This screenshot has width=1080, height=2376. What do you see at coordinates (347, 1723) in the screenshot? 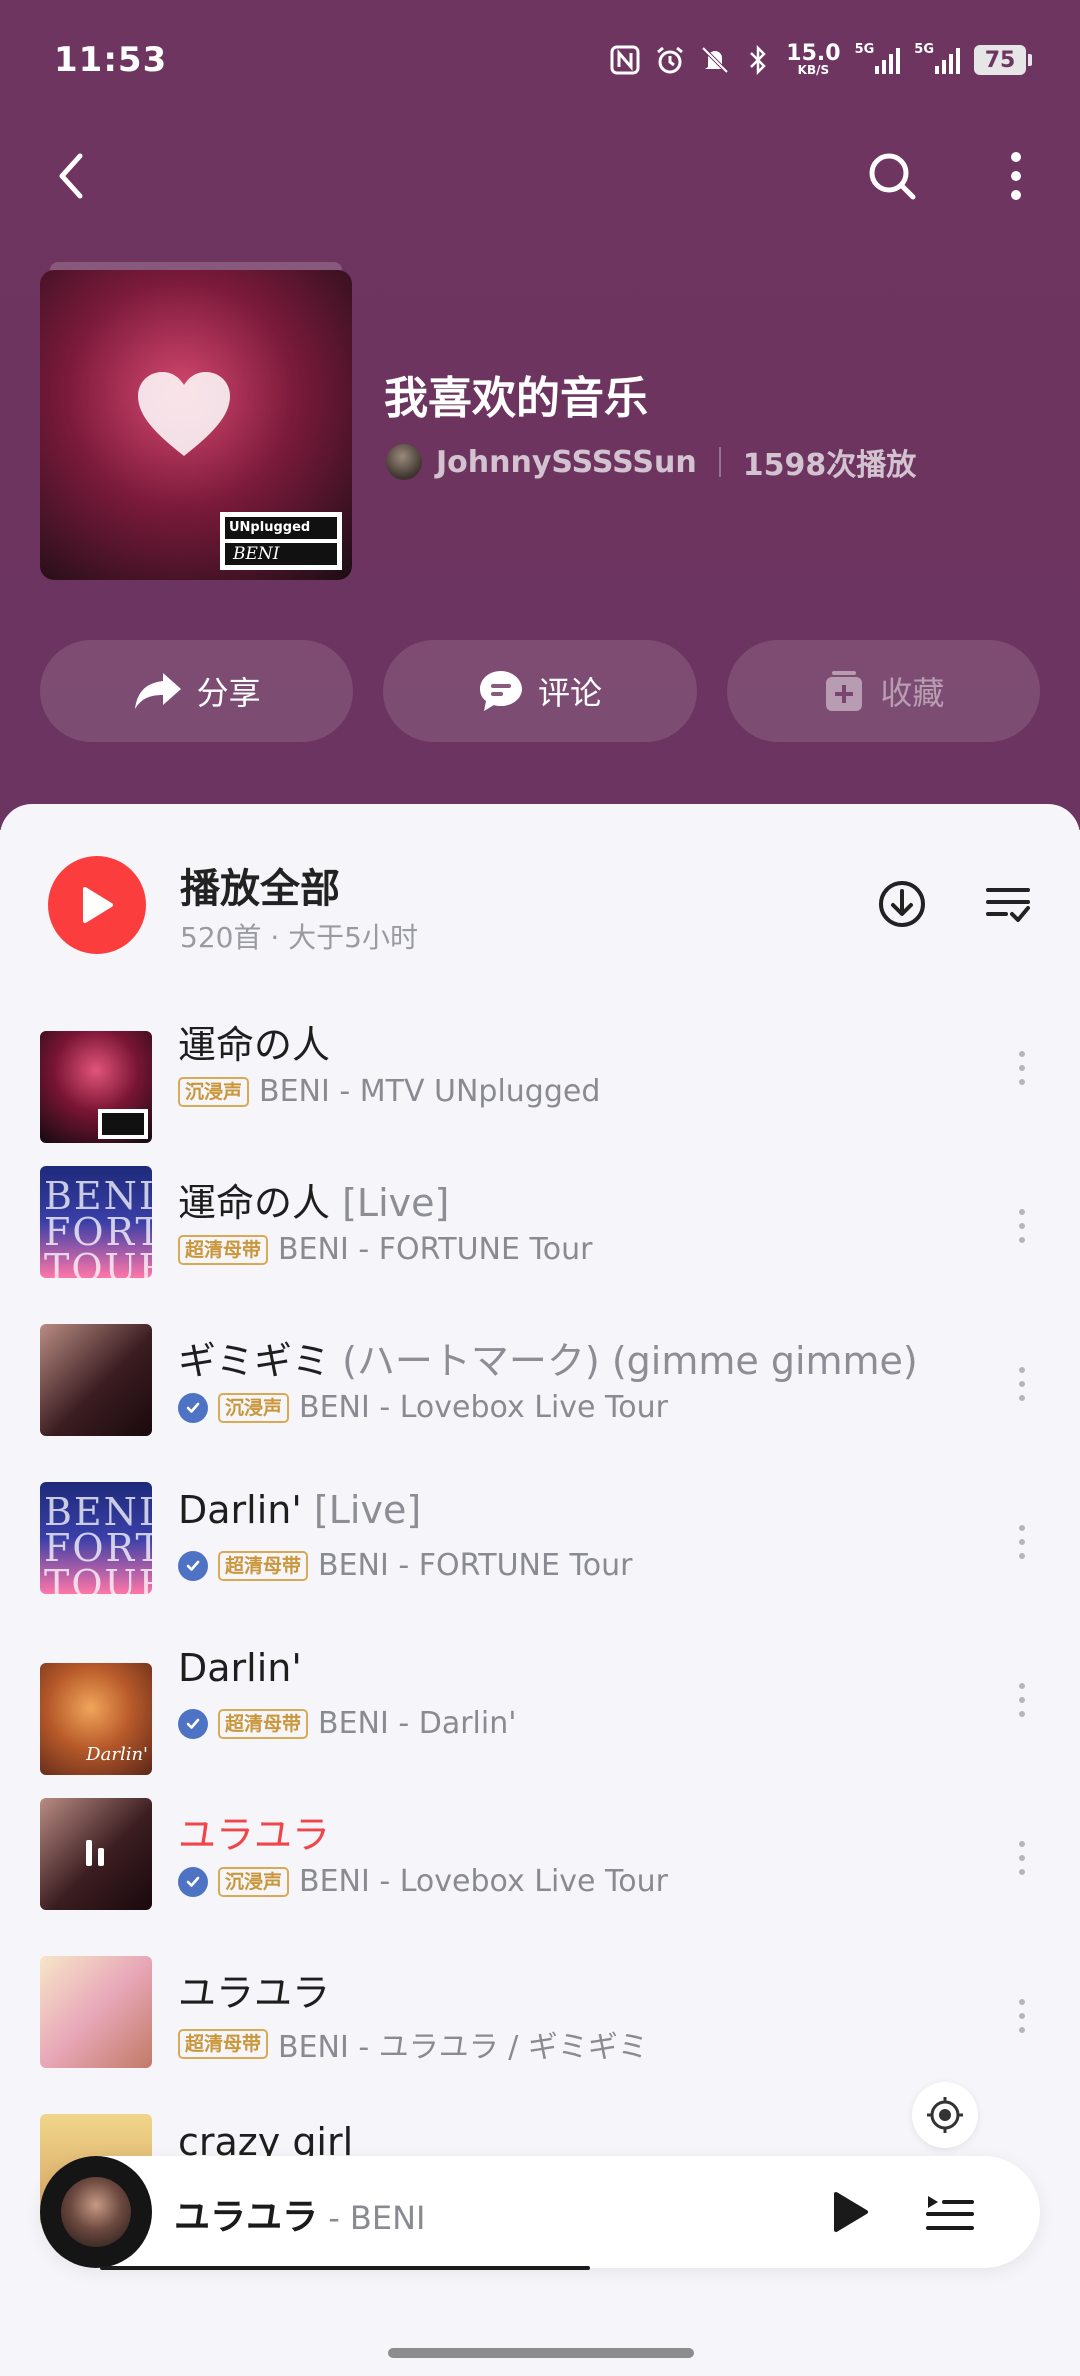
I see `song-meta: 超清母带 BENI - Darlin'` at bounding box center [347, 1723].